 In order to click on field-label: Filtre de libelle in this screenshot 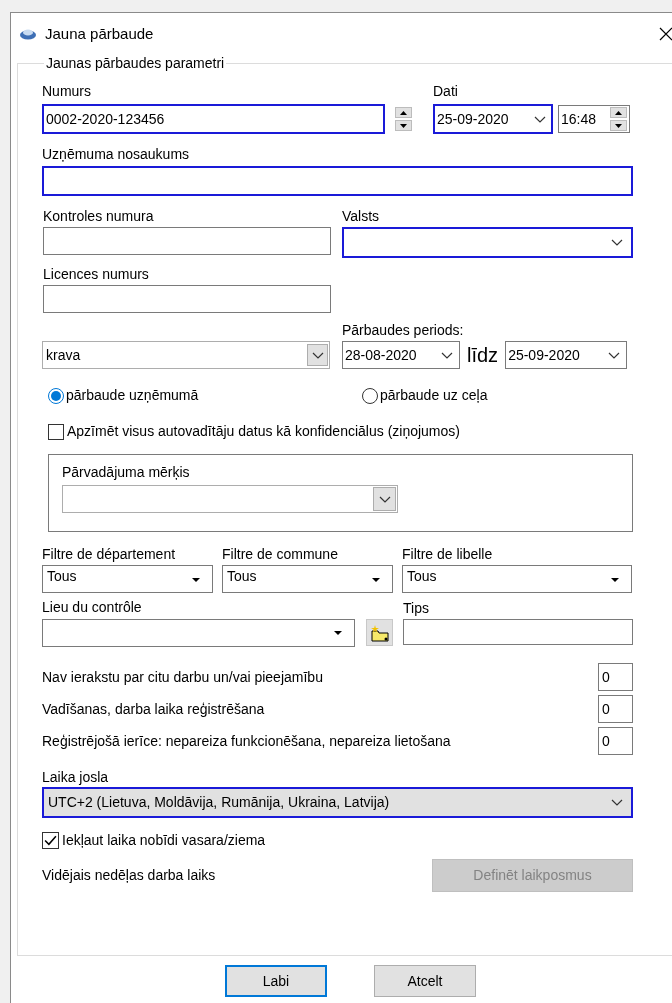, I will do `click(448, 554)`.